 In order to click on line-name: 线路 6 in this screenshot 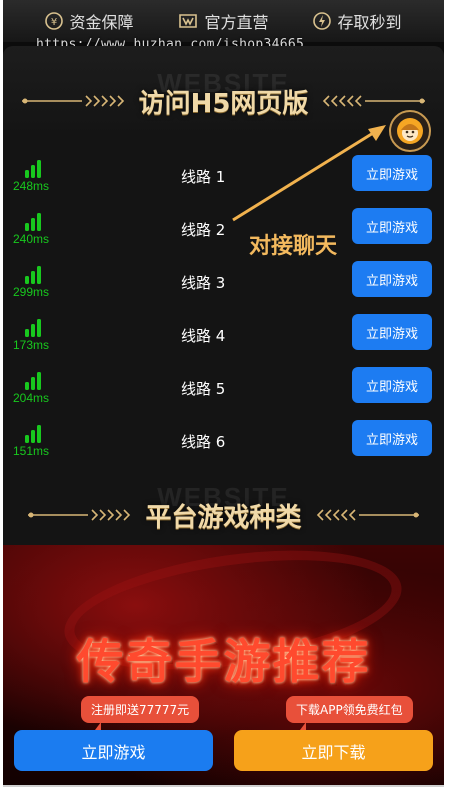, I will do `click(203, 442)`.